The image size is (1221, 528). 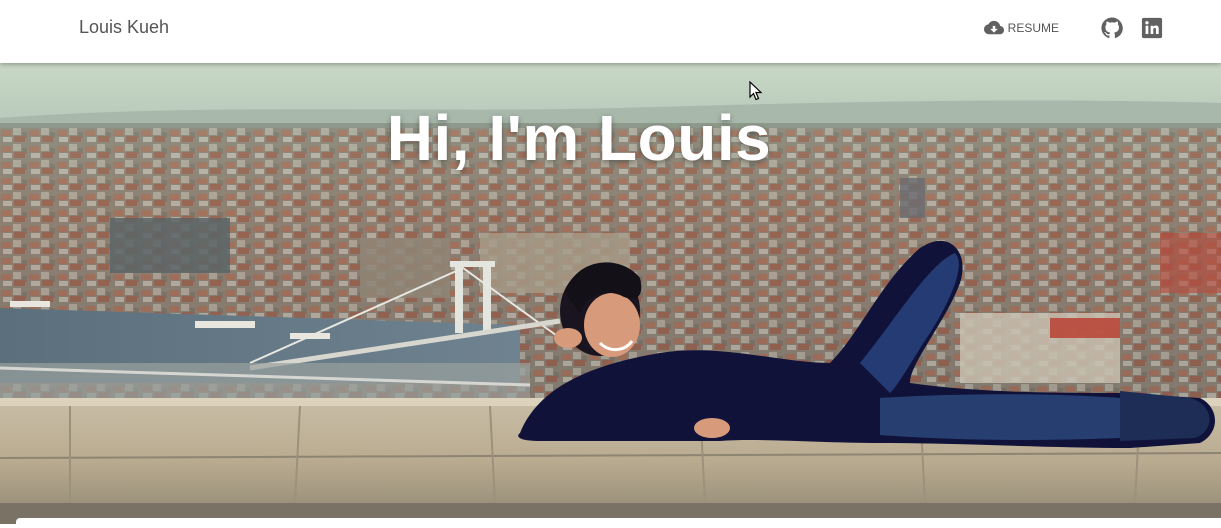 I want to click on top-navbar: Louis Kueh RESUME, so click(x=610, y=31).